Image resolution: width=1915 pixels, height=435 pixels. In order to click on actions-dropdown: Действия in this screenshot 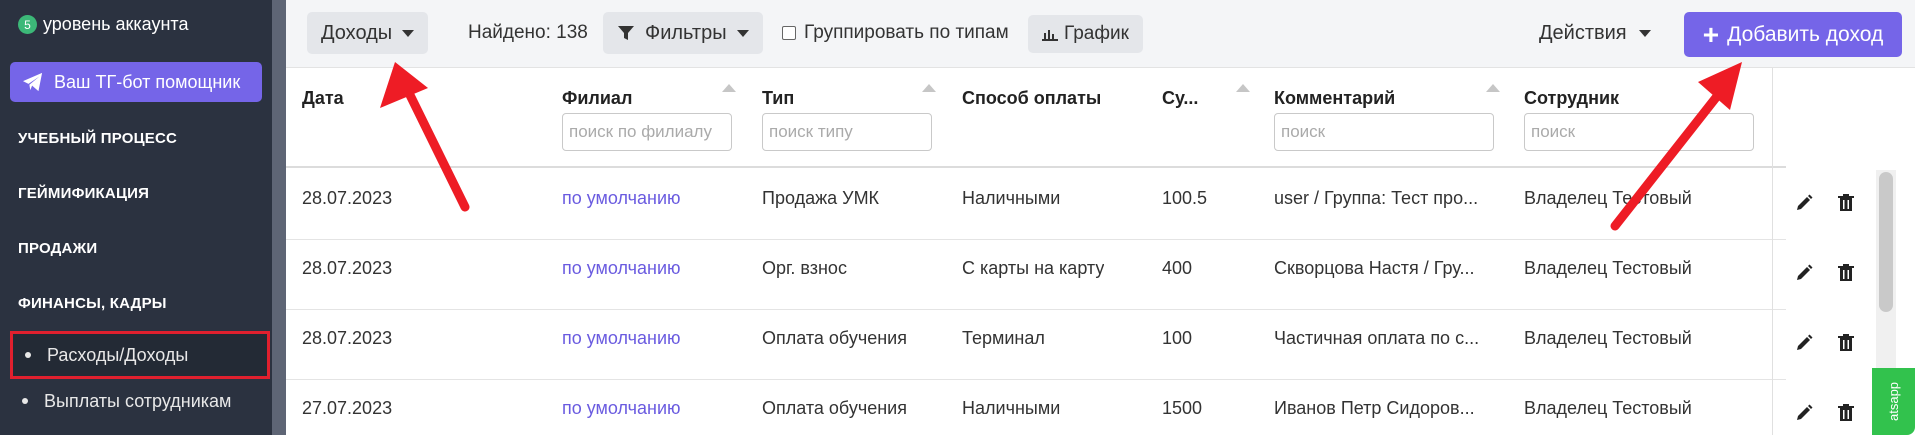, I will do `click(1595, 33)`.